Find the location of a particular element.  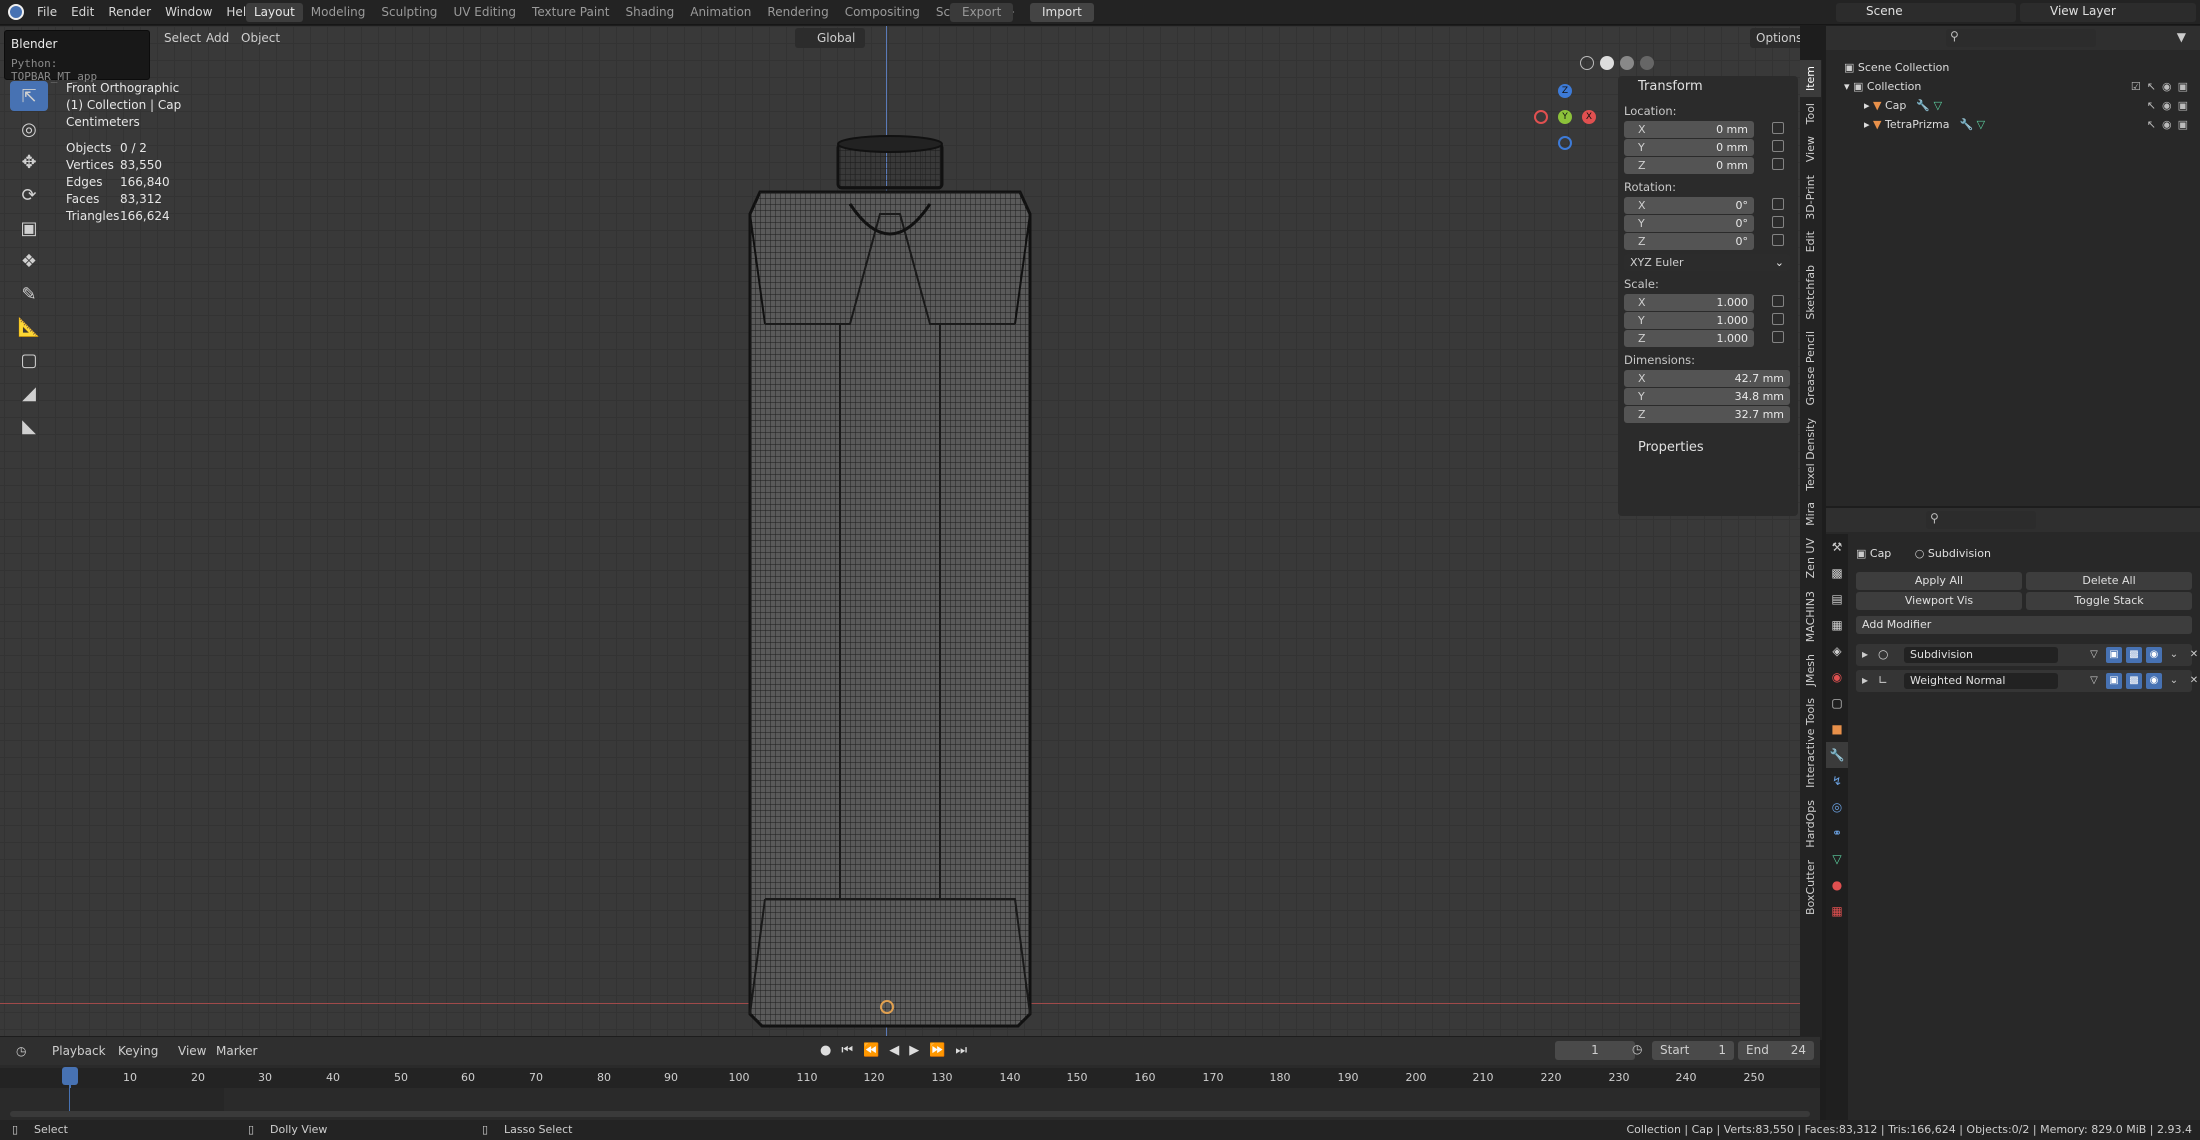

modifier-name-field: Weighted Normal is located at coordinates (1981, 681).